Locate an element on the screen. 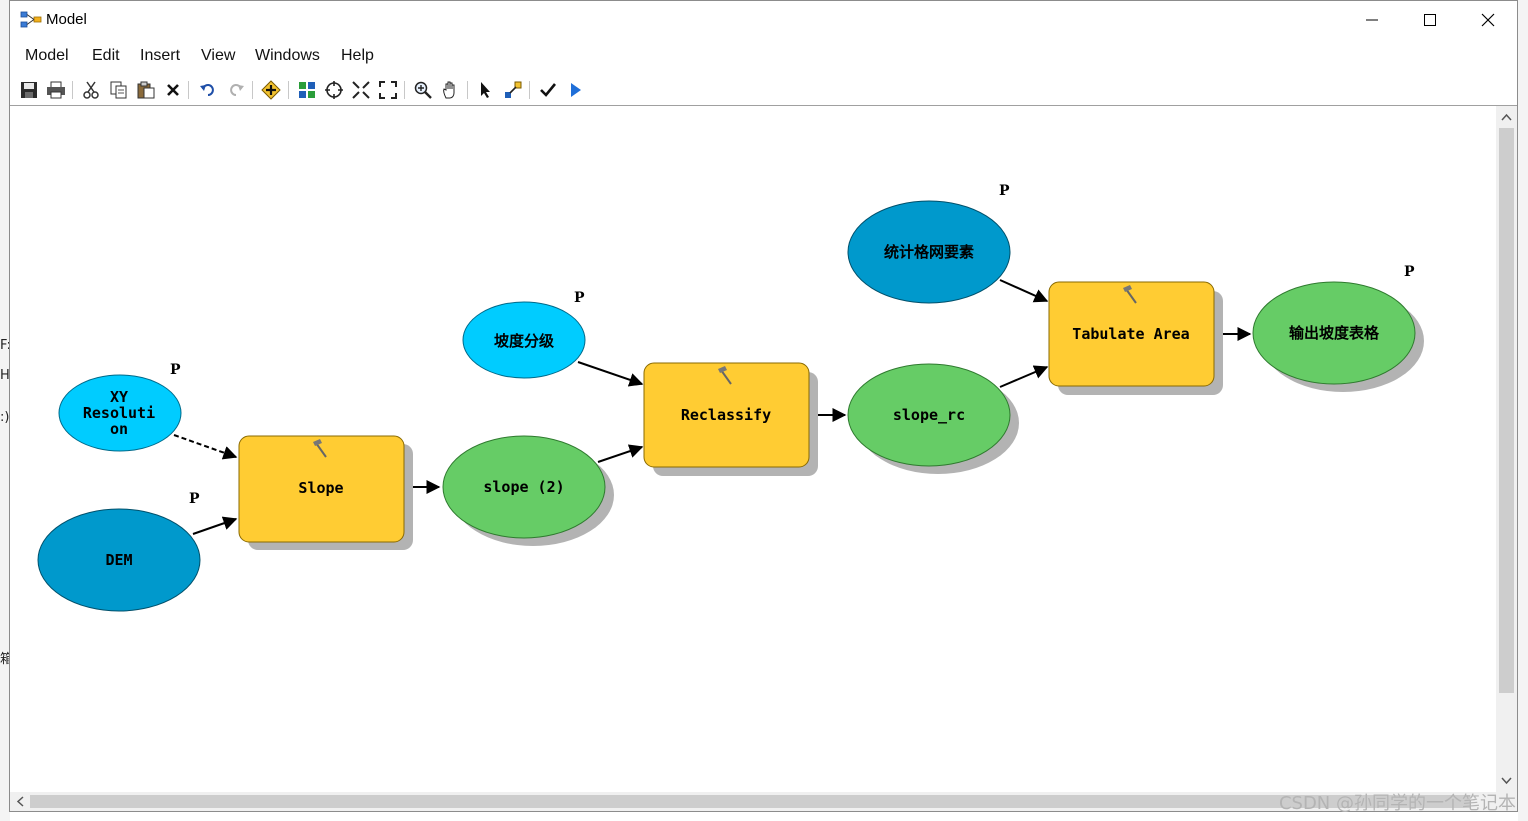  connector-reclass-value-to-reclassify is located at coordinates (610, 374).